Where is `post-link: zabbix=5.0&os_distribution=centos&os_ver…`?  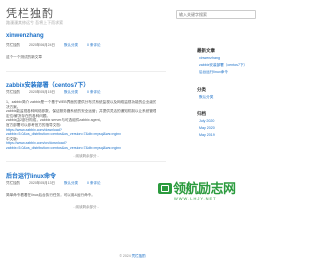
post-link: zabbix=5.0&os_distribution=centos&os_ver… is located at coordinates (81, 148).